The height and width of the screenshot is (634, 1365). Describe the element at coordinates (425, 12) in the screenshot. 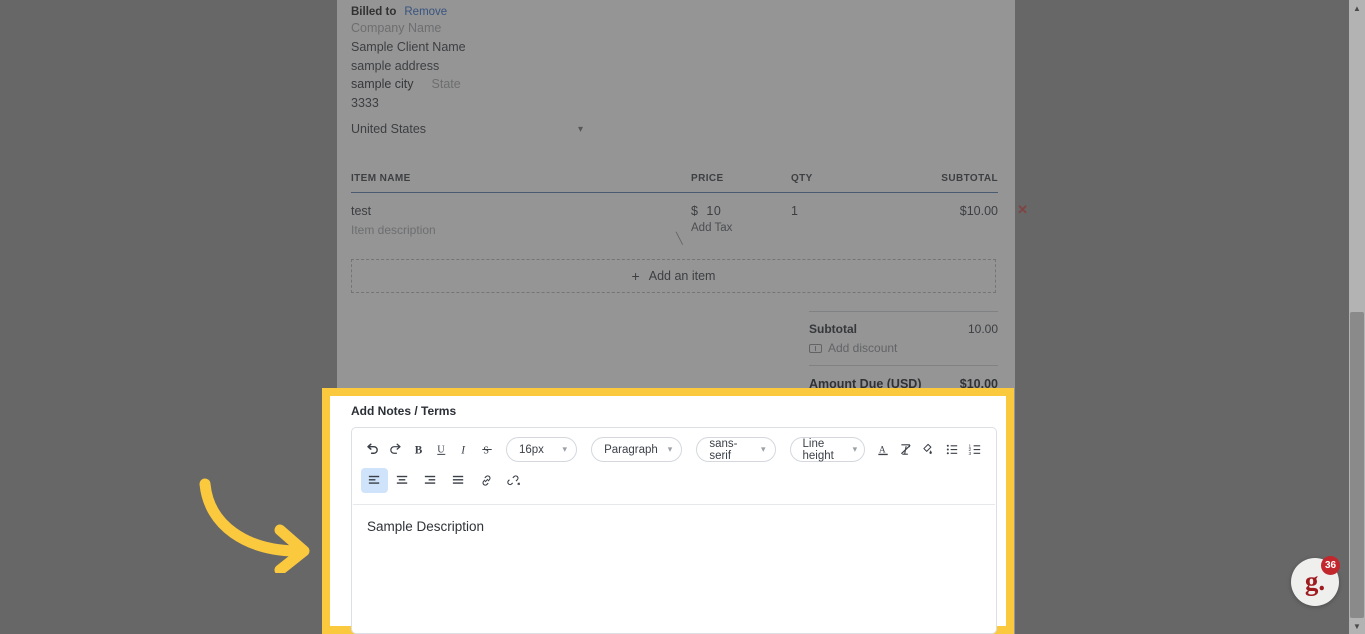

I see `remove-client-link: Remove` at that location.